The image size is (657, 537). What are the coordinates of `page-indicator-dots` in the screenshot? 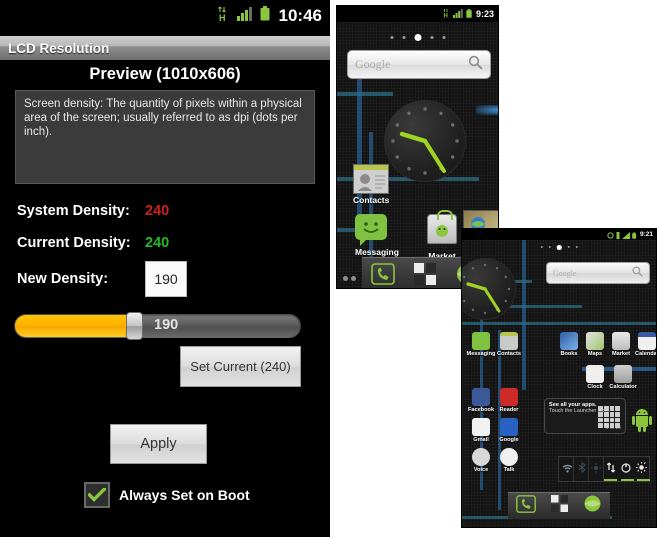 It's located at (559, 247).